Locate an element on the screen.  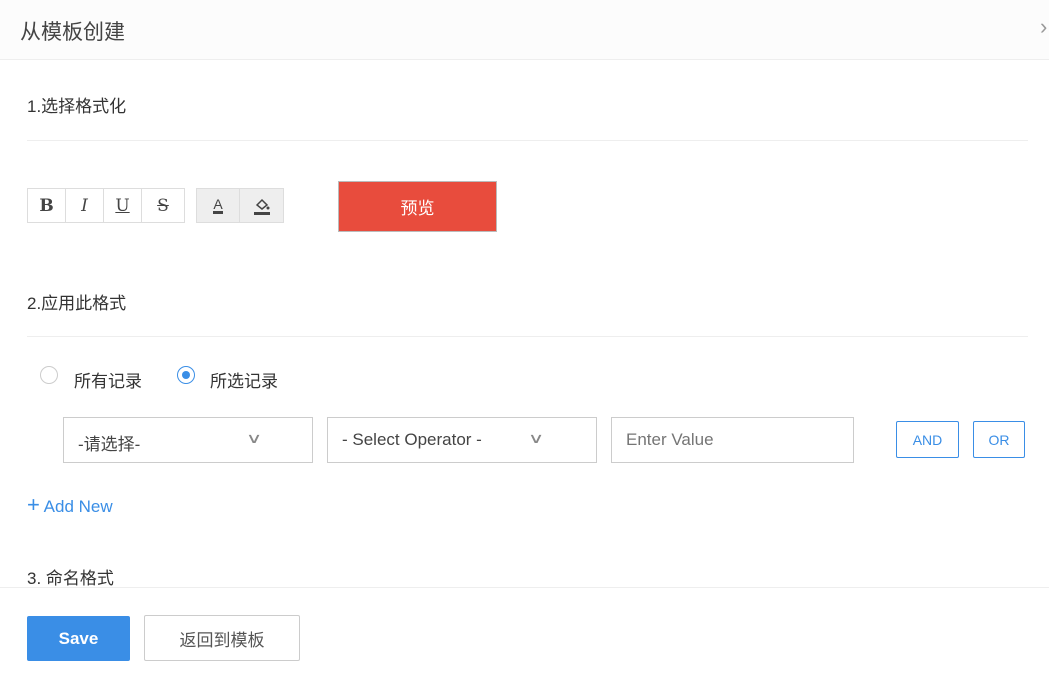
paint-bucket-icon is located at coordinates (261, 206).